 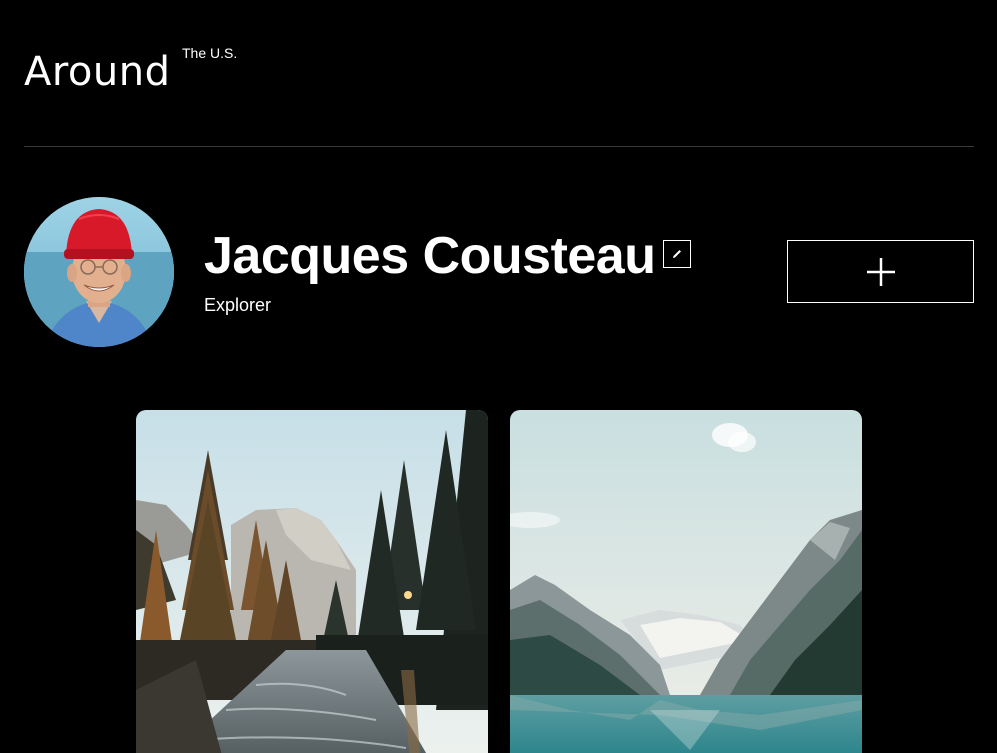 I want to click on add-place-button, so click(x=880, y=271).